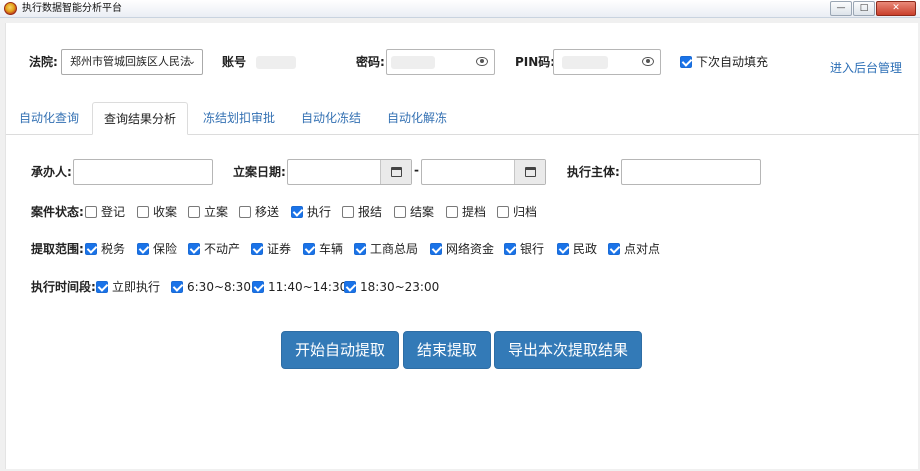  I want to click on time-option-label: 18:30~23:00, so click(400, 287).